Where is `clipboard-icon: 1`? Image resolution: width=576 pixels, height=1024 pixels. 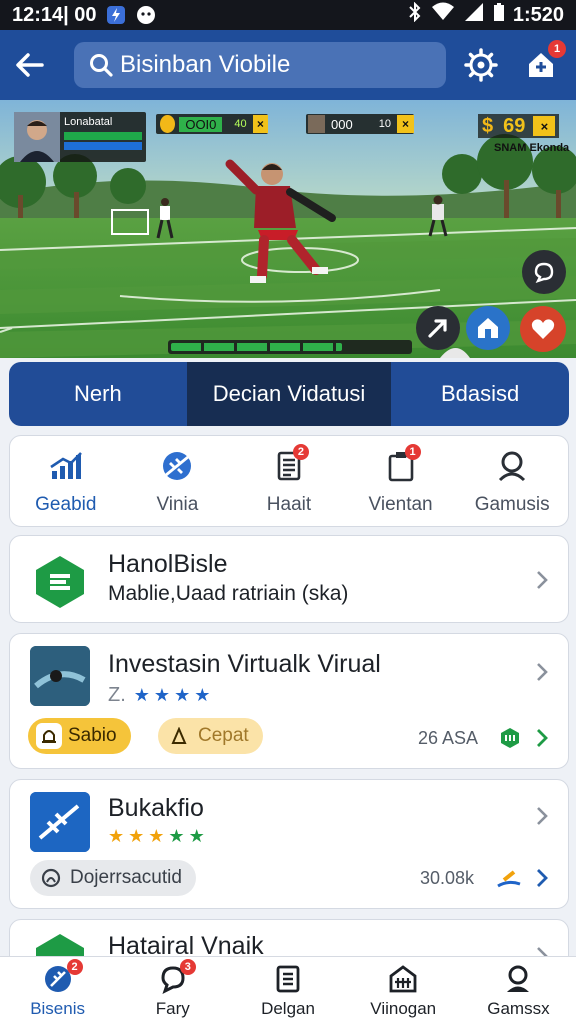
clipboard-icon: 1 is located at coordinates (401, 465).